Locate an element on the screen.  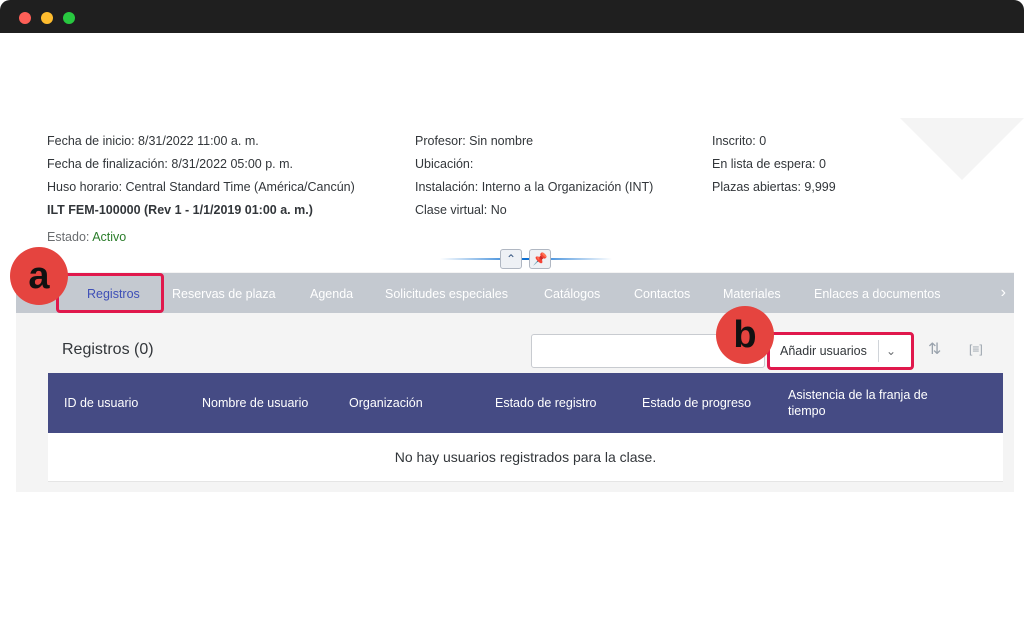
status-line: Estado: Activo is located at coordinates (86, 237).